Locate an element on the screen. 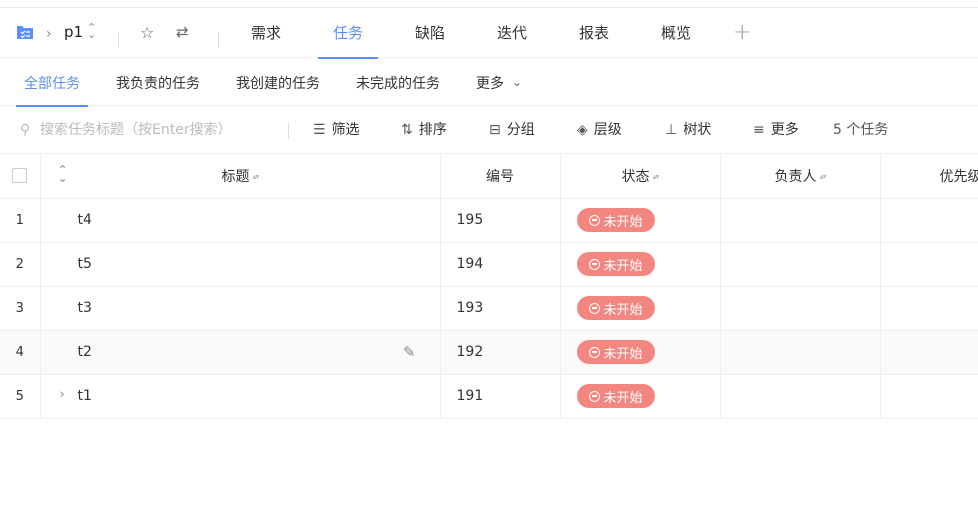 The height and width of the screenshot is (515, 978). level-button: ◈ 层级 is located at coordinates (599, 130).